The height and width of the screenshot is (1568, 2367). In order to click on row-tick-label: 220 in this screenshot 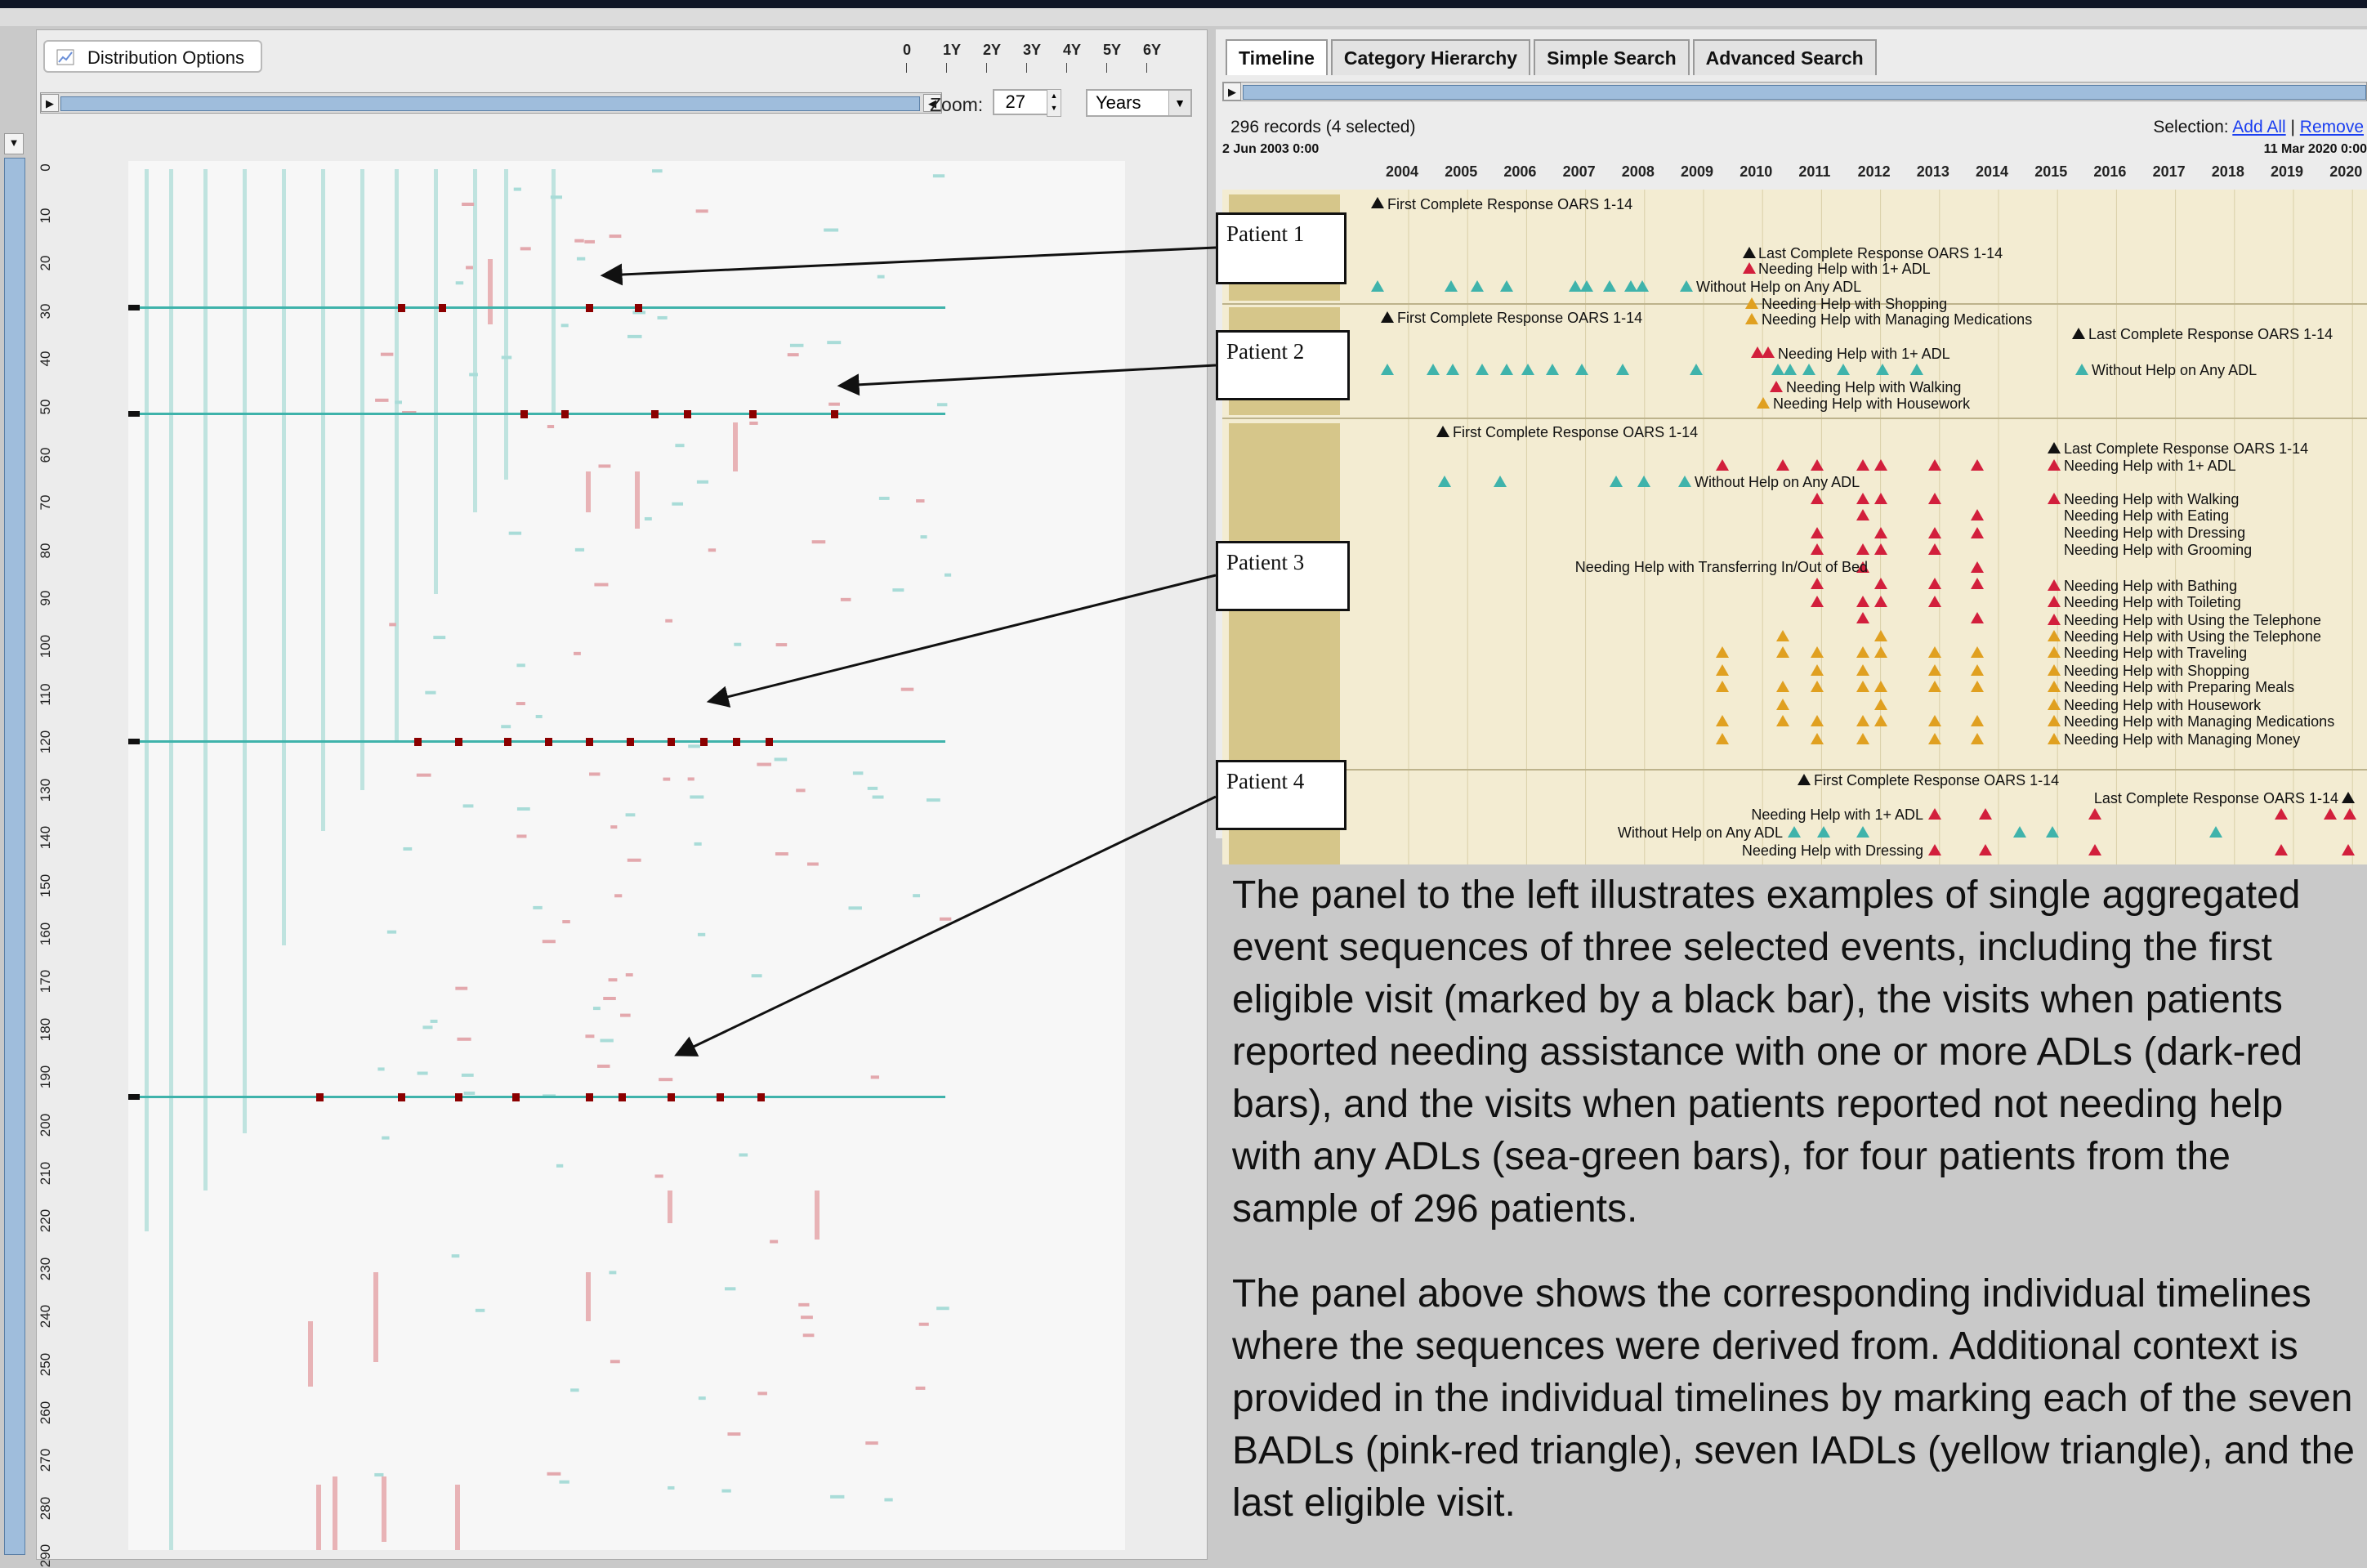, I will do `click(46, 1221)`.